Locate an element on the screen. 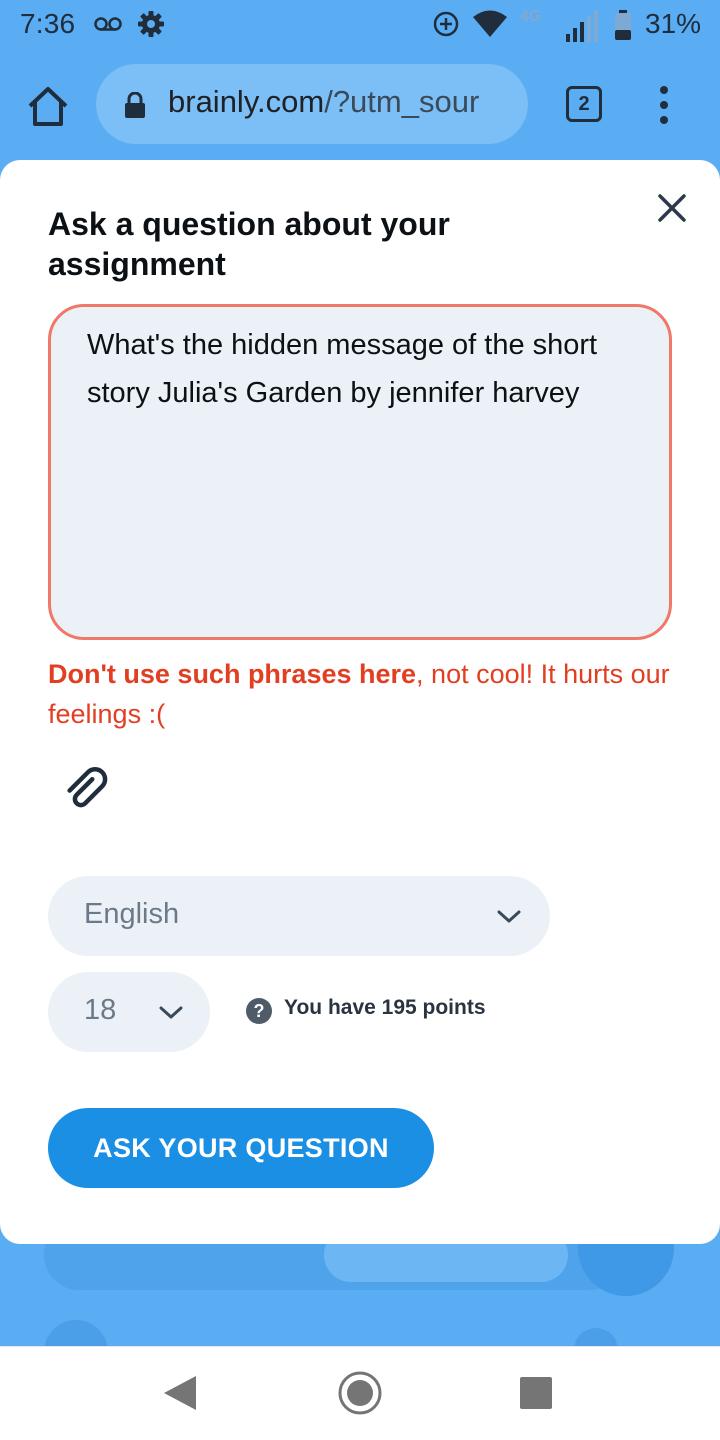 The image size is (720, 1440). paperclip-icon is located at coordinates (88, 792).